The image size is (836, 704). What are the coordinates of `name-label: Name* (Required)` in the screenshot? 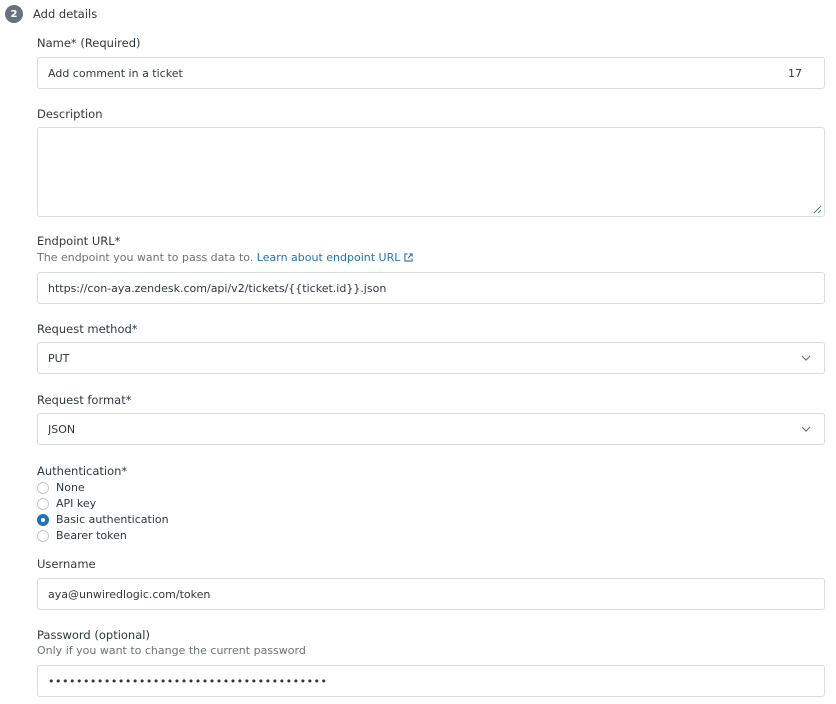 It's located at (89, 43).